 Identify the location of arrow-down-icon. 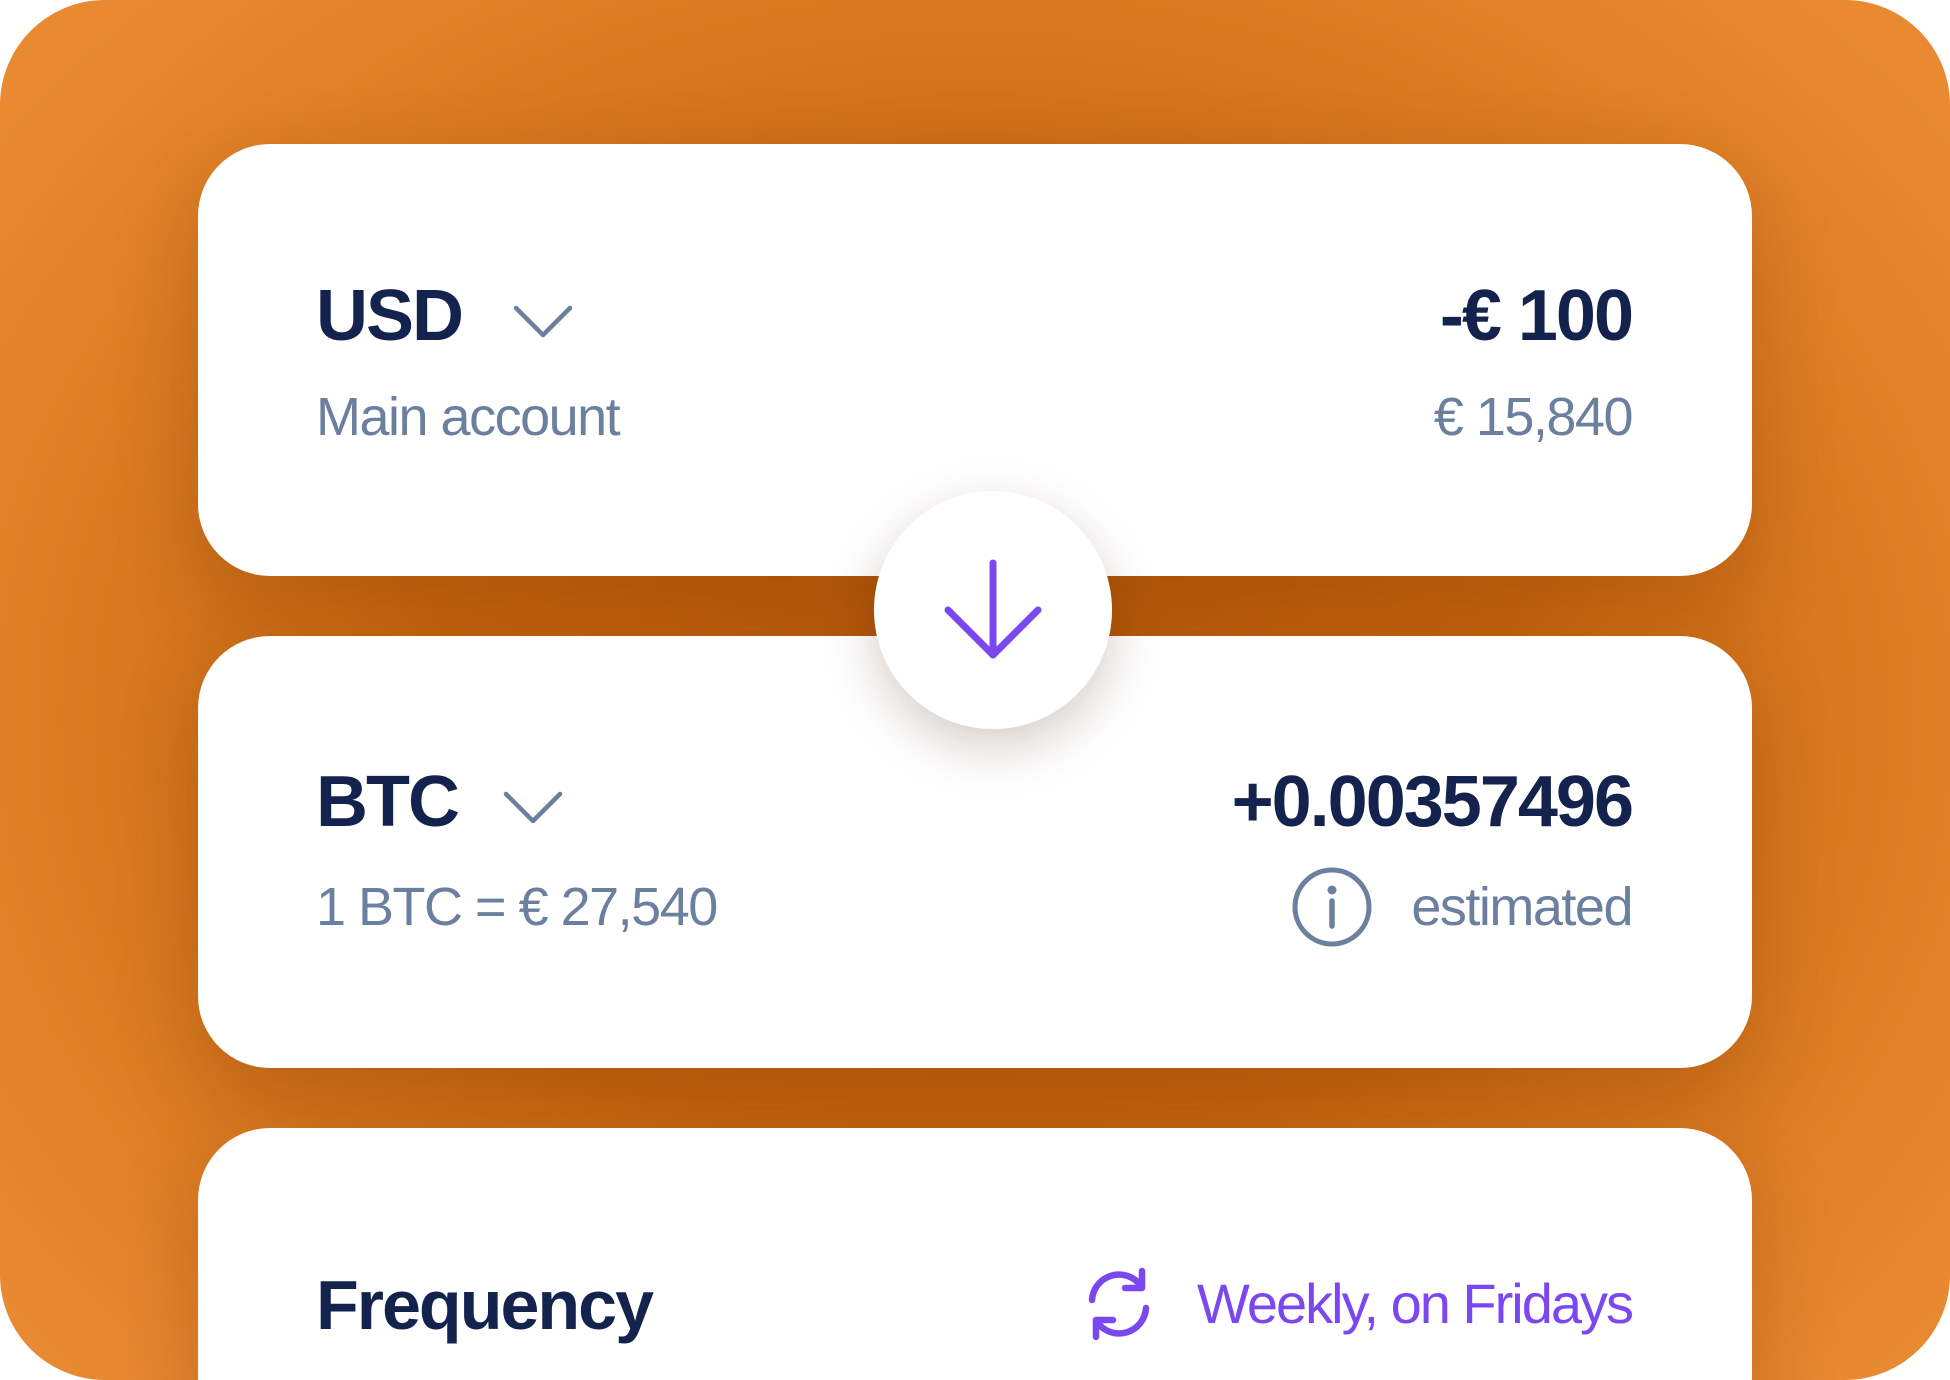
(993, 609).